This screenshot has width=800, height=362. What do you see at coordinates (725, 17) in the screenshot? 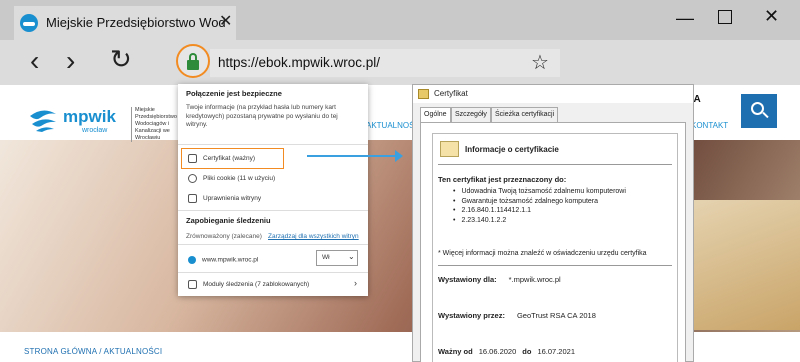
I see `maximize-icon` at bounding box center [725, 17].